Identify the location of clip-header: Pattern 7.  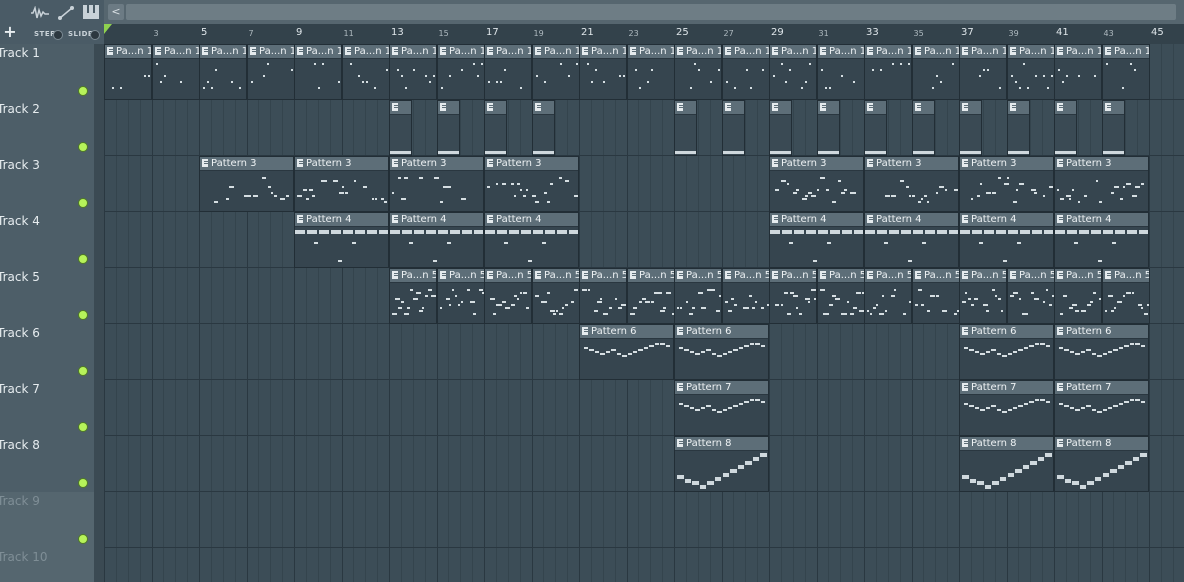
(721, 388).